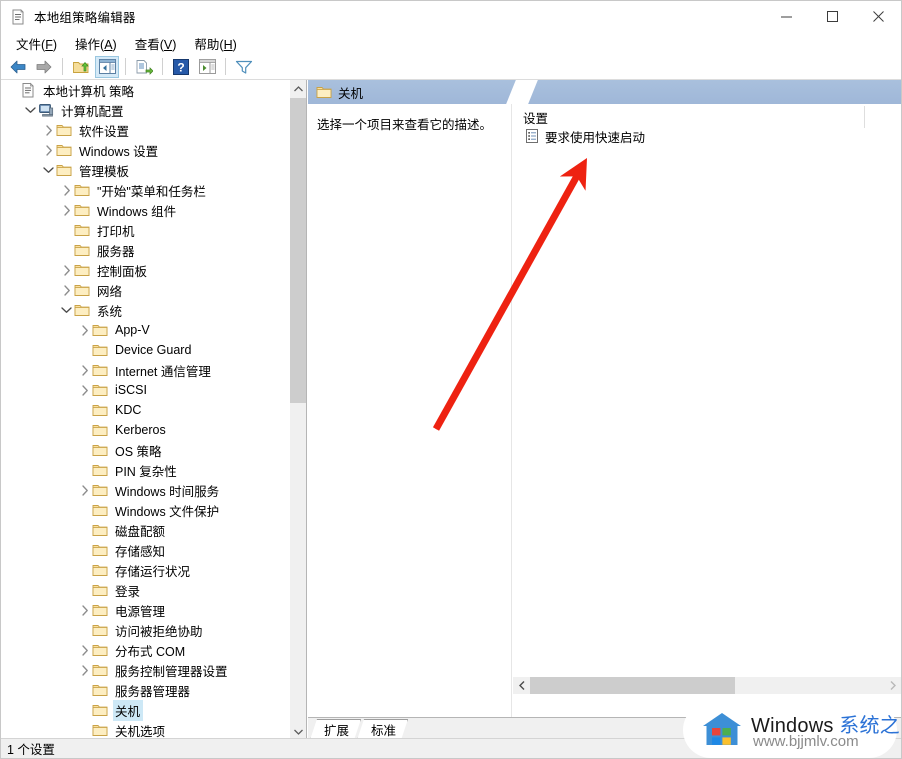 Image resolution: width=902 pixels, height=759 pixels. What do you see at coordinates (145, 150) in the screenshot?
I see `tree-item-3: Windows 设置` at bounding box center [145, 150].